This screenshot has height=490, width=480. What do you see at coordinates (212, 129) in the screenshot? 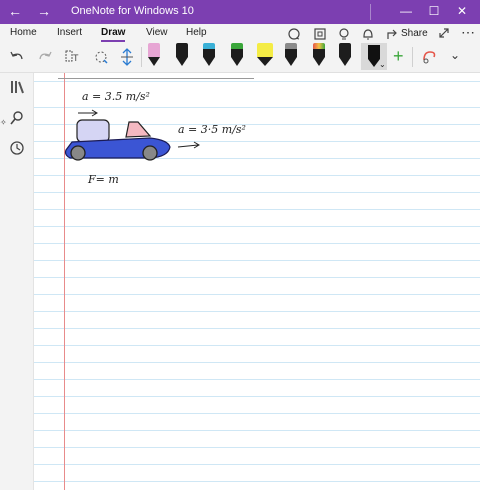
I see `ink-equation-2-text: a = 3·5 m/s²` at bounding box center [212, 129].